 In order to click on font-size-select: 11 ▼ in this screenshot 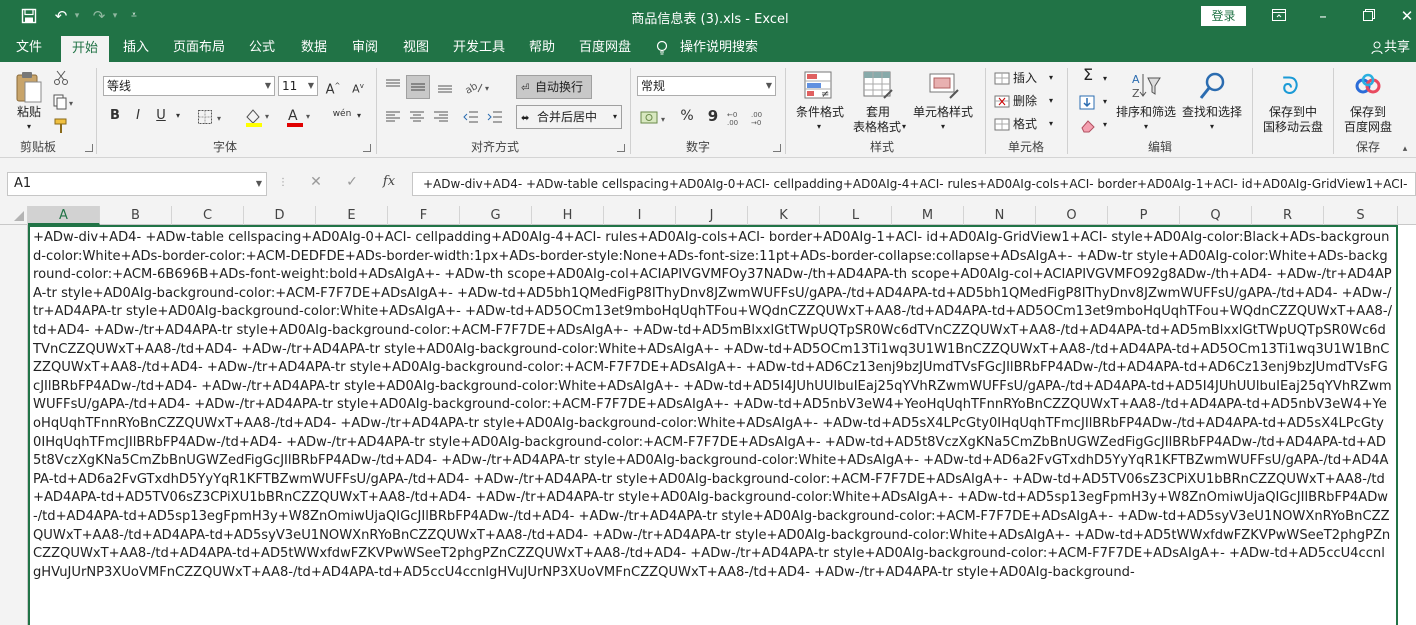, I will do `click(298, 86)`.